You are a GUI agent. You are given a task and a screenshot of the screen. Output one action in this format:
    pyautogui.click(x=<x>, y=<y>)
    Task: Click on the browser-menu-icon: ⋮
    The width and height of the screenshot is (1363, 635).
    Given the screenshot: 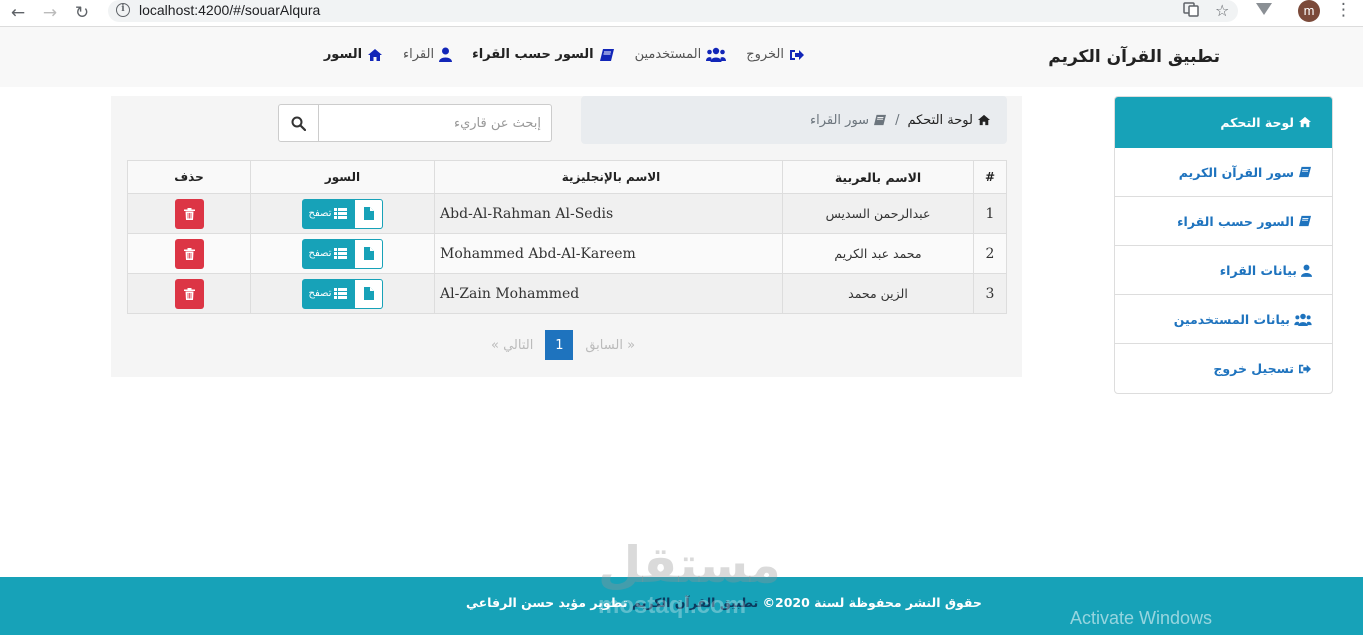 What is the action you would take?
    pyautogui.click(x=1343, y=11)
    